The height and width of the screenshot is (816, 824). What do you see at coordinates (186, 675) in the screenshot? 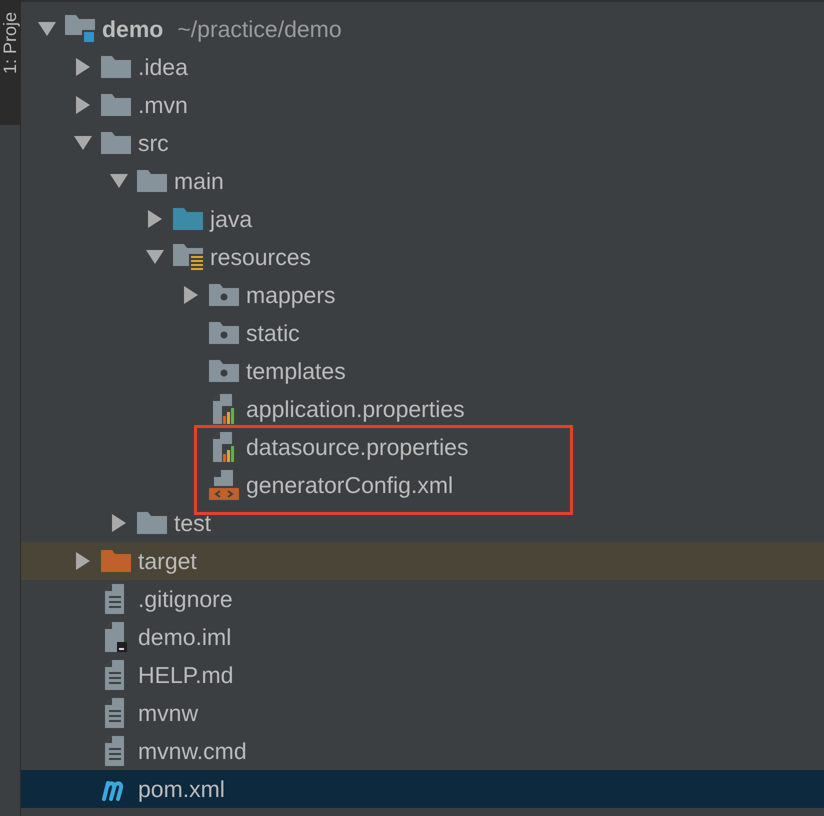
I see `item-name: HELP.md` at bounding box center [186, 675].